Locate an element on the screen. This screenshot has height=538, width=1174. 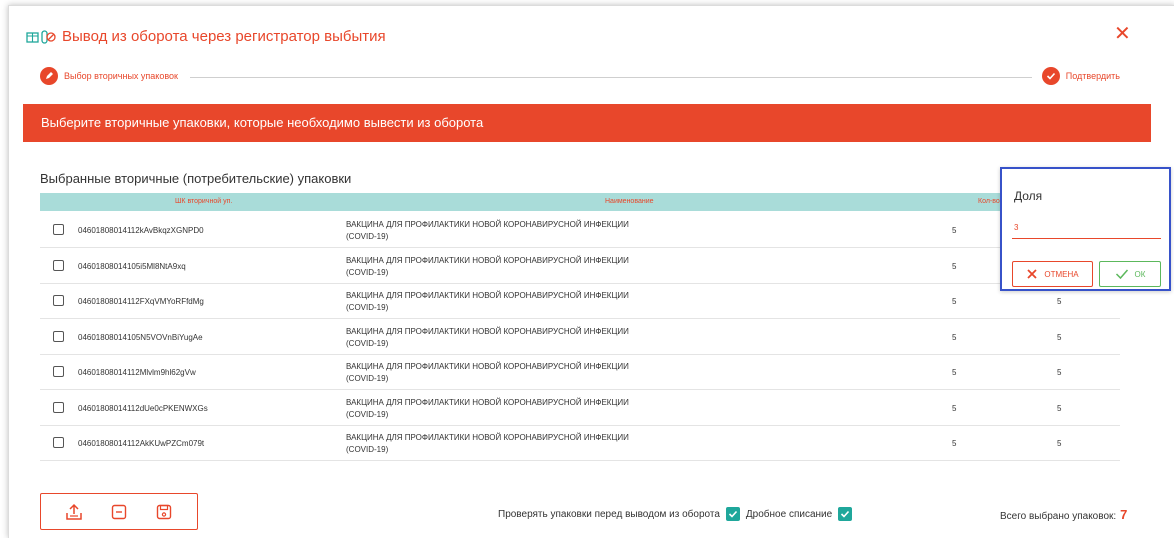
share-popup: Доля ОТМЕНА ОК is located at coordinates (1085, 229).